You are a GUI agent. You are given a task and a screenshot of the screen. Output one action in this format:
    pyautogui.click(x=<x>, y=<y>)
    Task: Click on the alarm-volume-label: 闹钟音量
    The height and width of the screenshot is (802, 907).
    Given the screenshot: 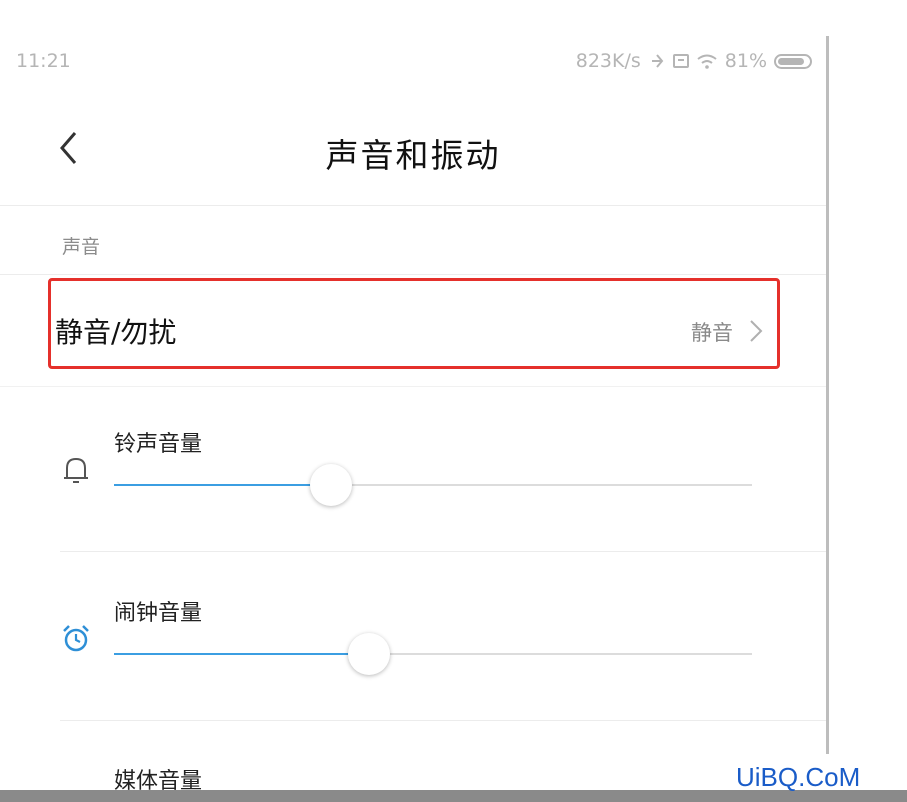 What is the action you would take?
    pyautogui.click(x=158, y=613)
    